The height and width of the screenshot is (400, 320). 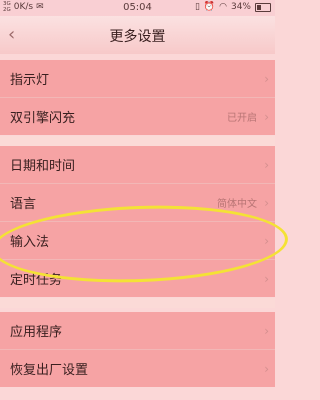 I want to click on setting-label: 语言, so click(x=23, y=204).